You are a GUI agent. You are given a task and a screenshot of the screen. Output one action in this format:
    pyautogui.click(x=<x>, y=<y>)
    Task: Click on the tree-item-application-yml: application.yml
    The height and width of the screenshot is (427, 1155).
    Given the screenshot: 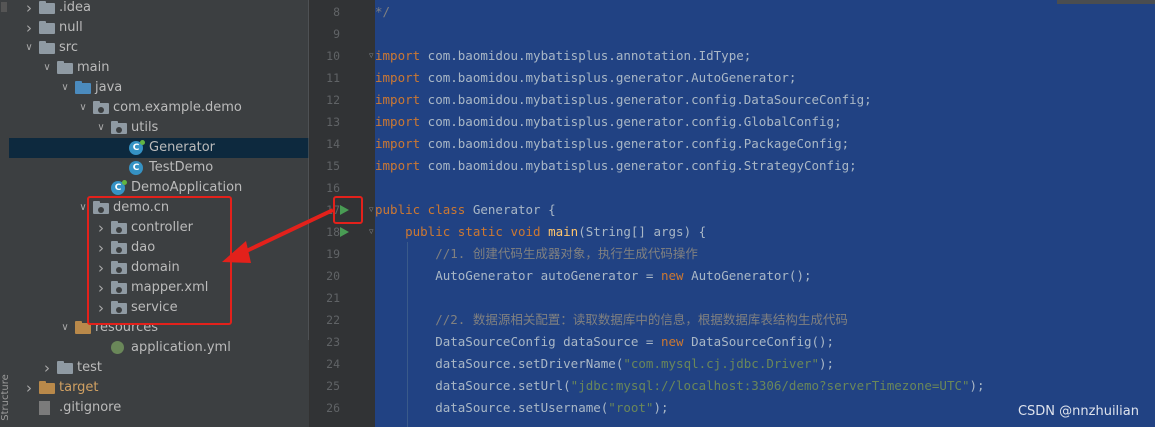 What is the action you would take?
    pyautogui.click(x=159, y=348)
    